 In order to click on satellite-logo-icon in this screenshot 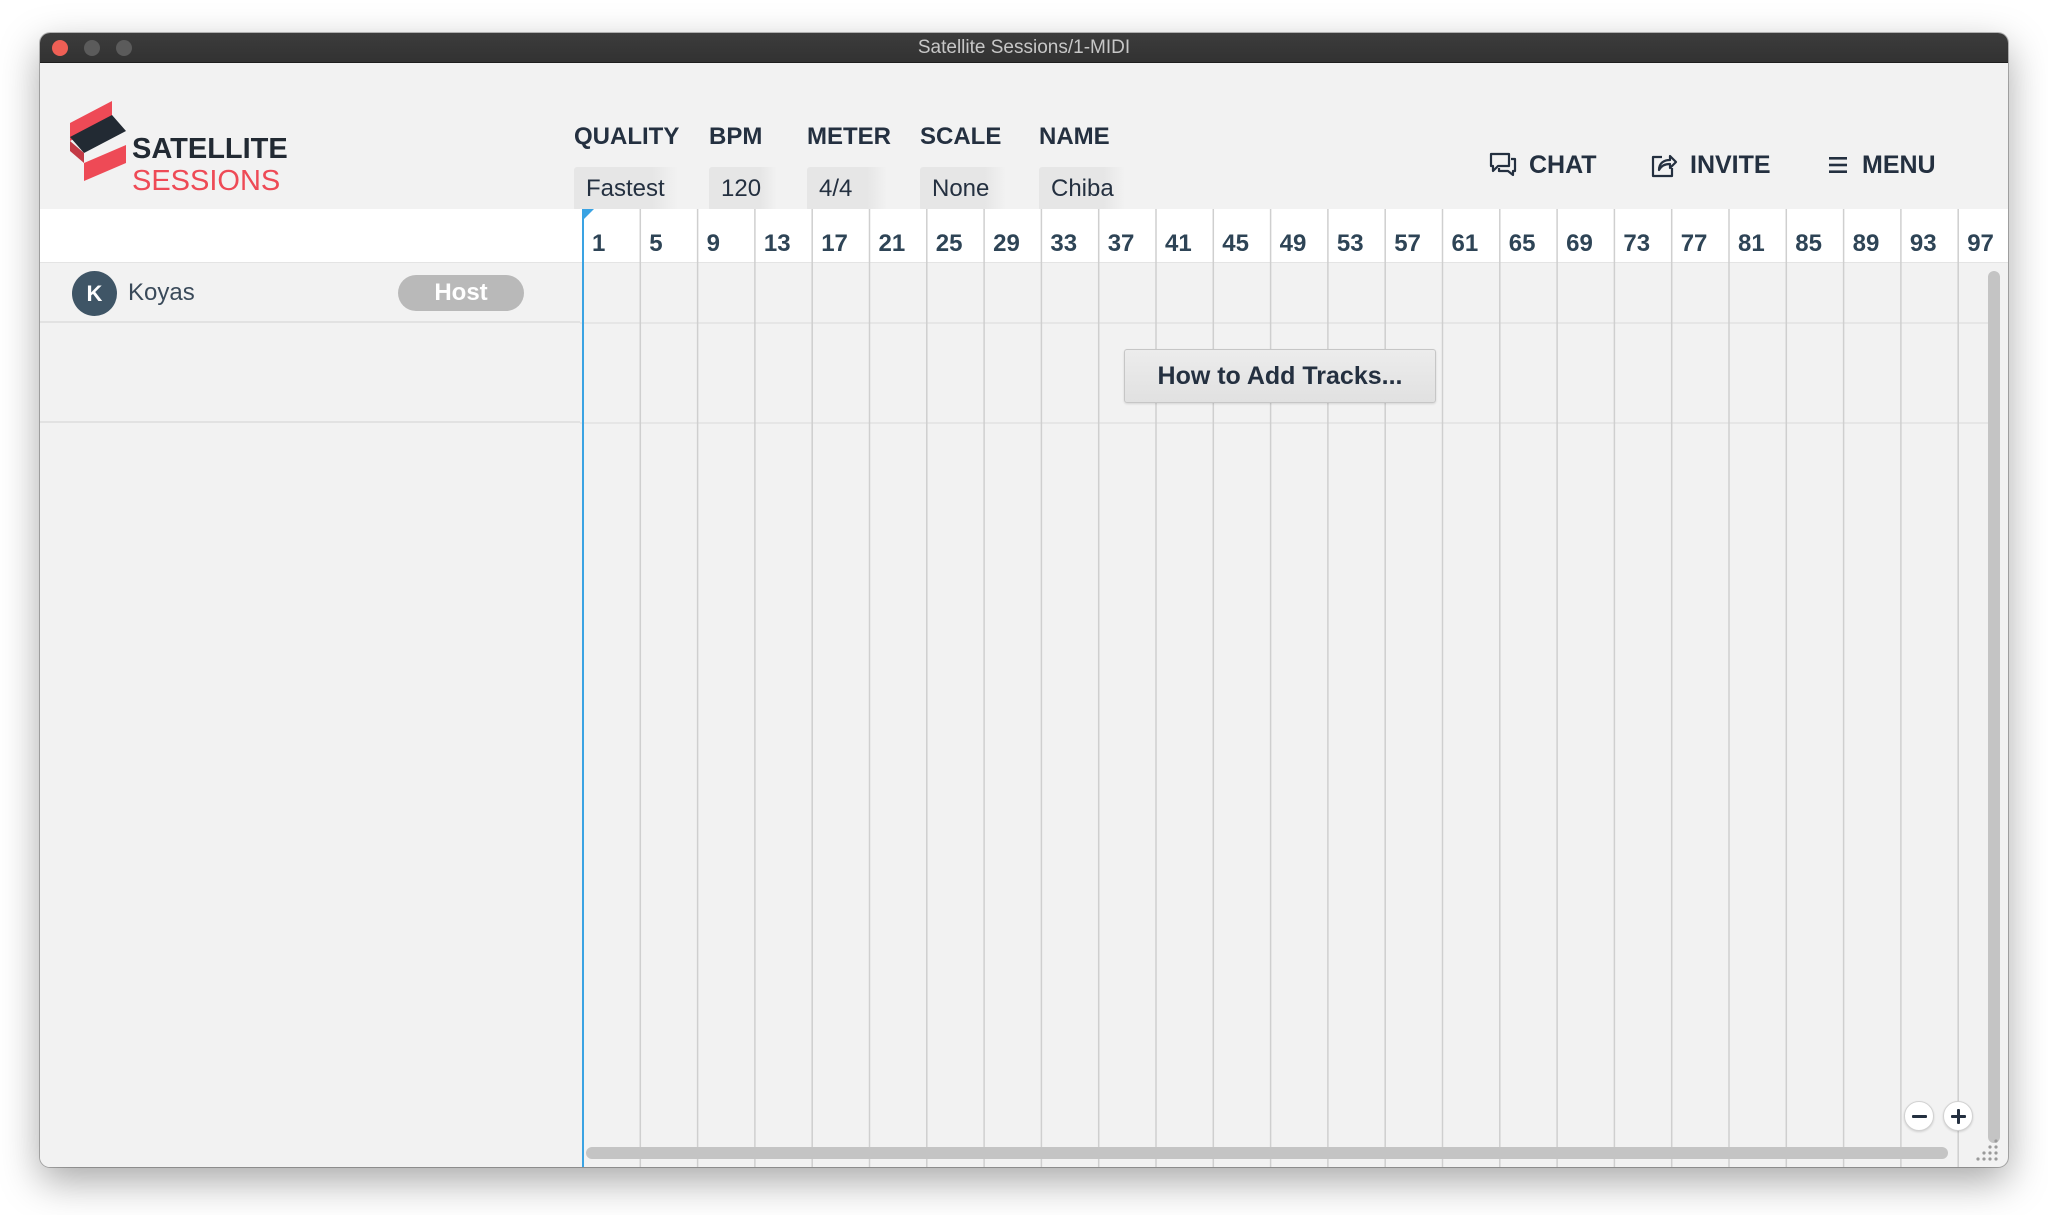, I will do `click(98, 141)`.